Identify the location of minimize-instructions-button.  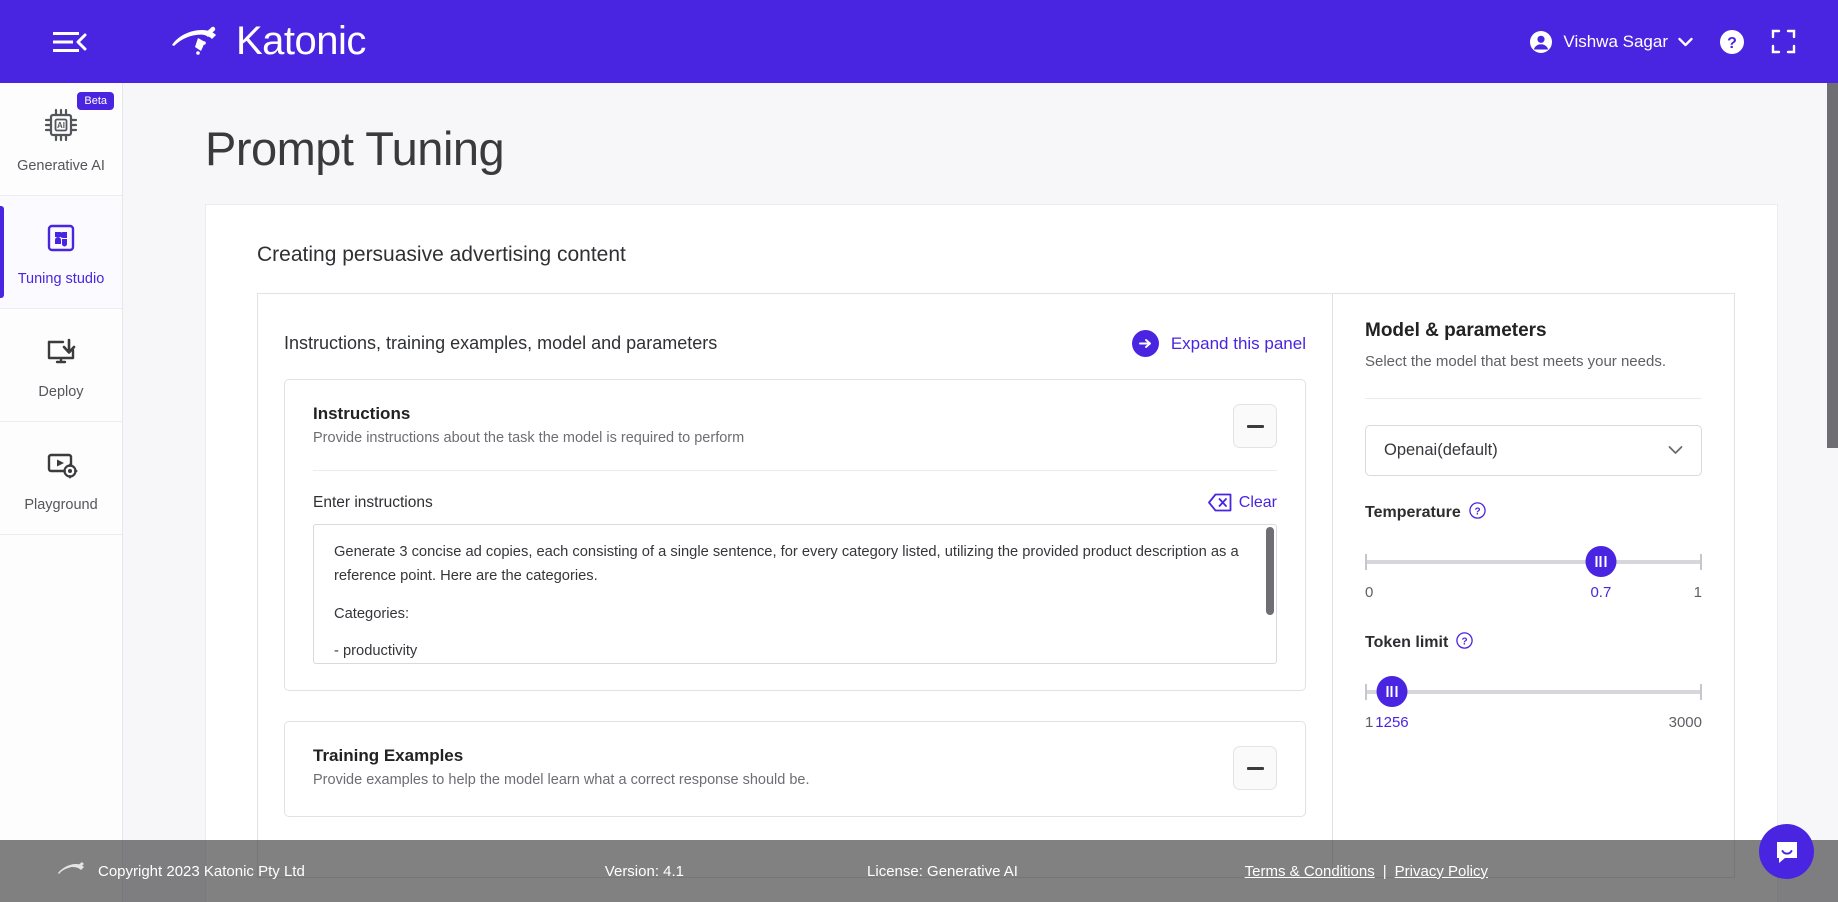
(1255, 426).